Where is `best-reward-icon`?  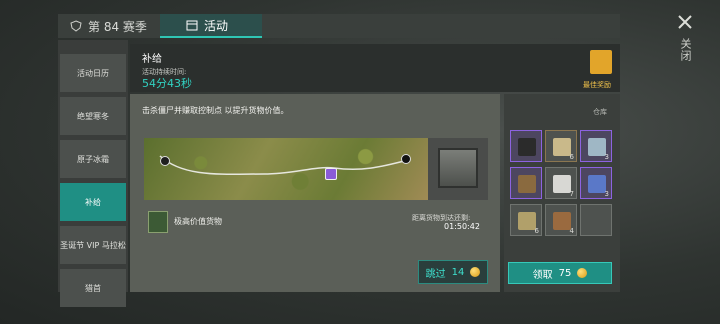 best-reward-icon is located at coordinates (601, 62).